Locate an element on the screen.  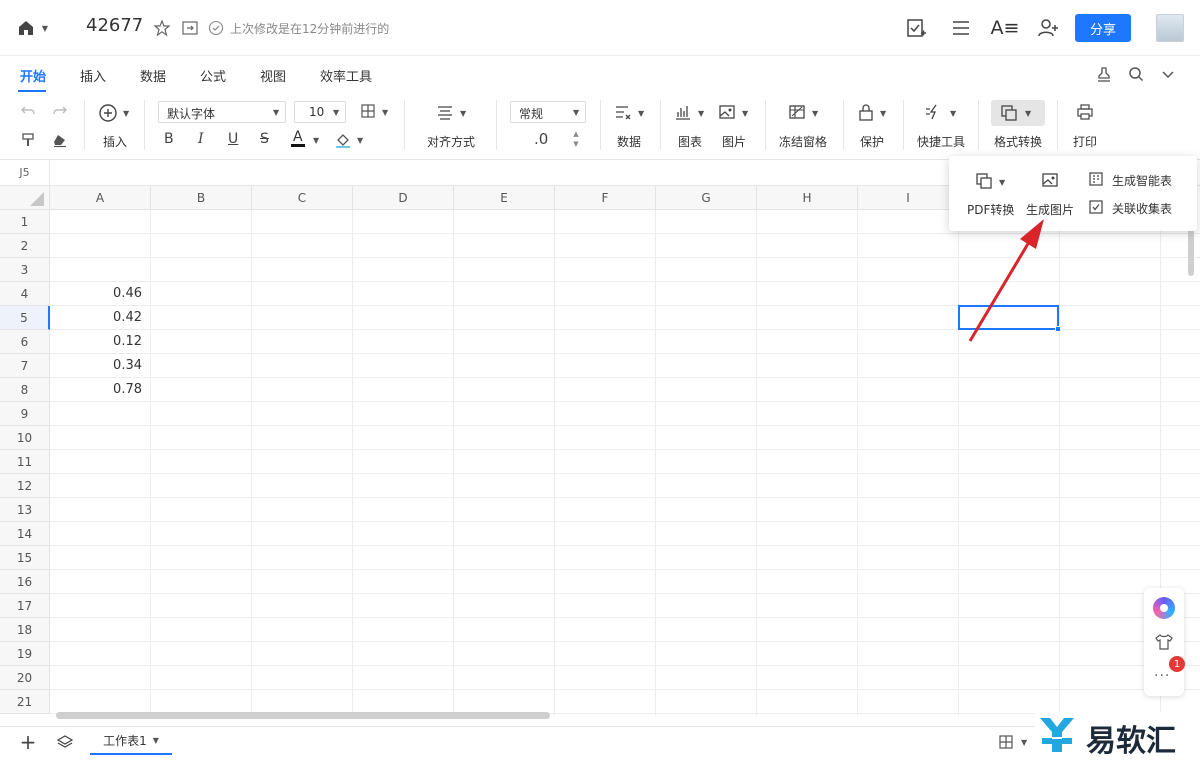
menu-icon is located at coordinates (961, 28).